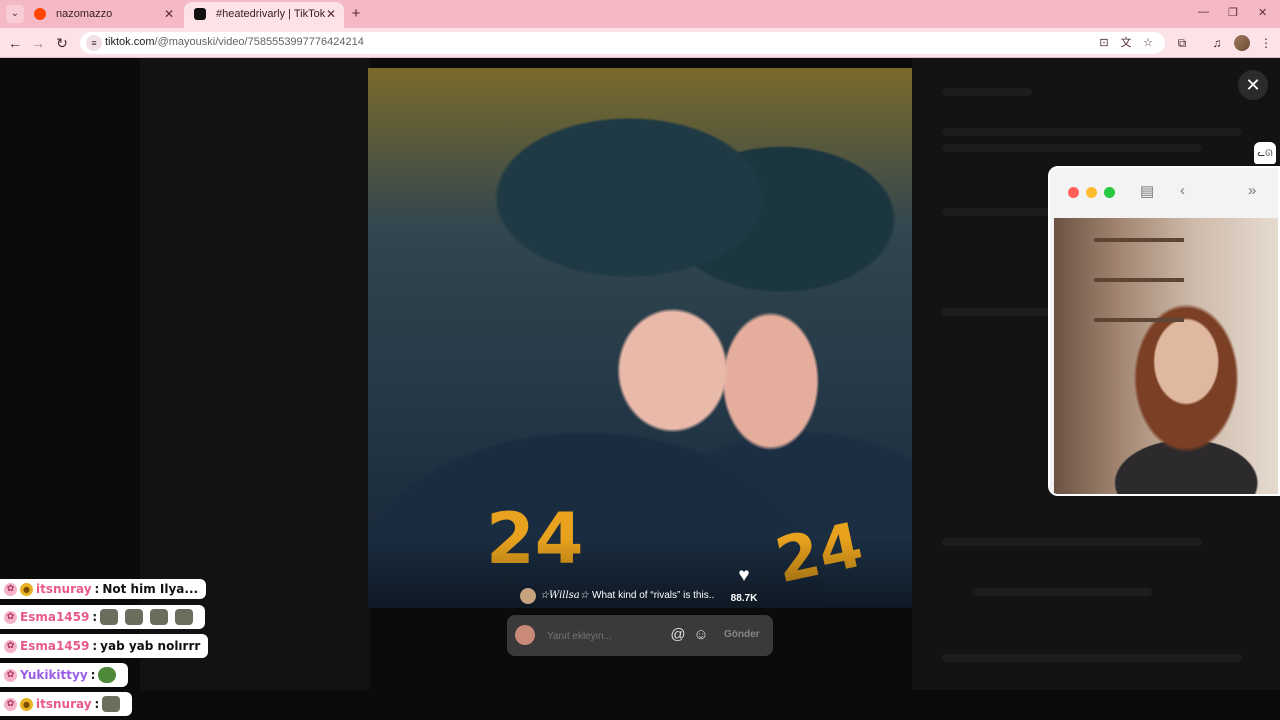 This screenshot has width=1280, height=720. I want to click on url-host: tiktok.com, so click(130, 42).